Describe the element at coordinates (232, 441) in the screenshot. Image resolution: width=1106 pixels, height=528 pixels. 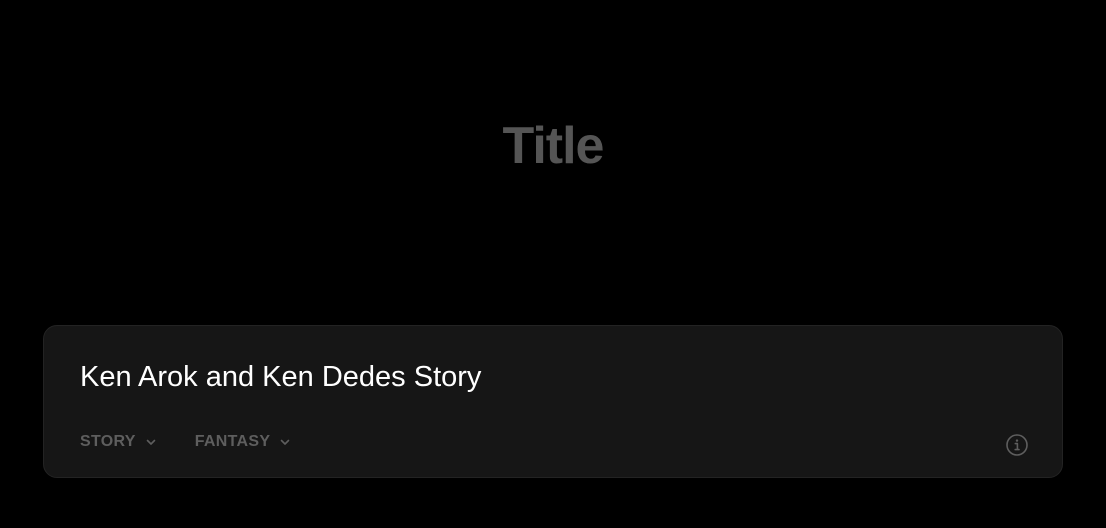
I see `genre-dropdown-label: FANTASY` at that location.